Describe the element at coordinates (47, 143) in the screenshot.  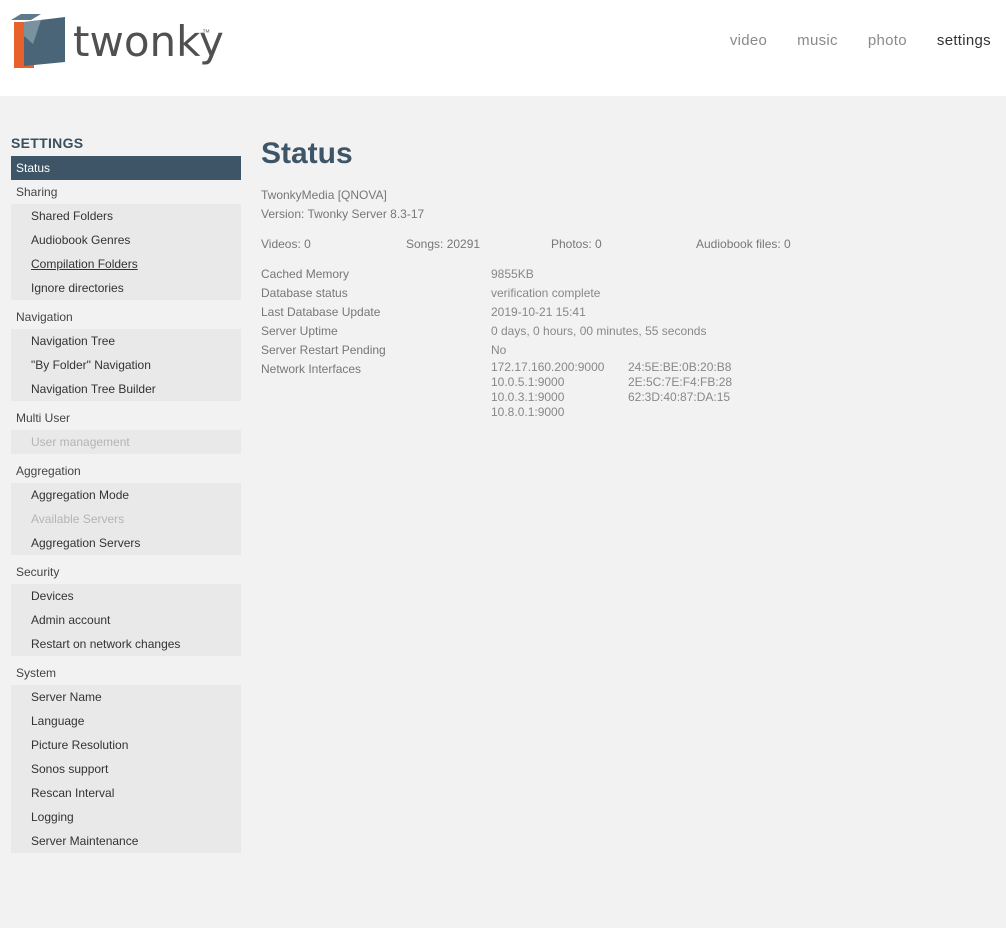
I see `sidebar-title: SETTINGS` at that location.